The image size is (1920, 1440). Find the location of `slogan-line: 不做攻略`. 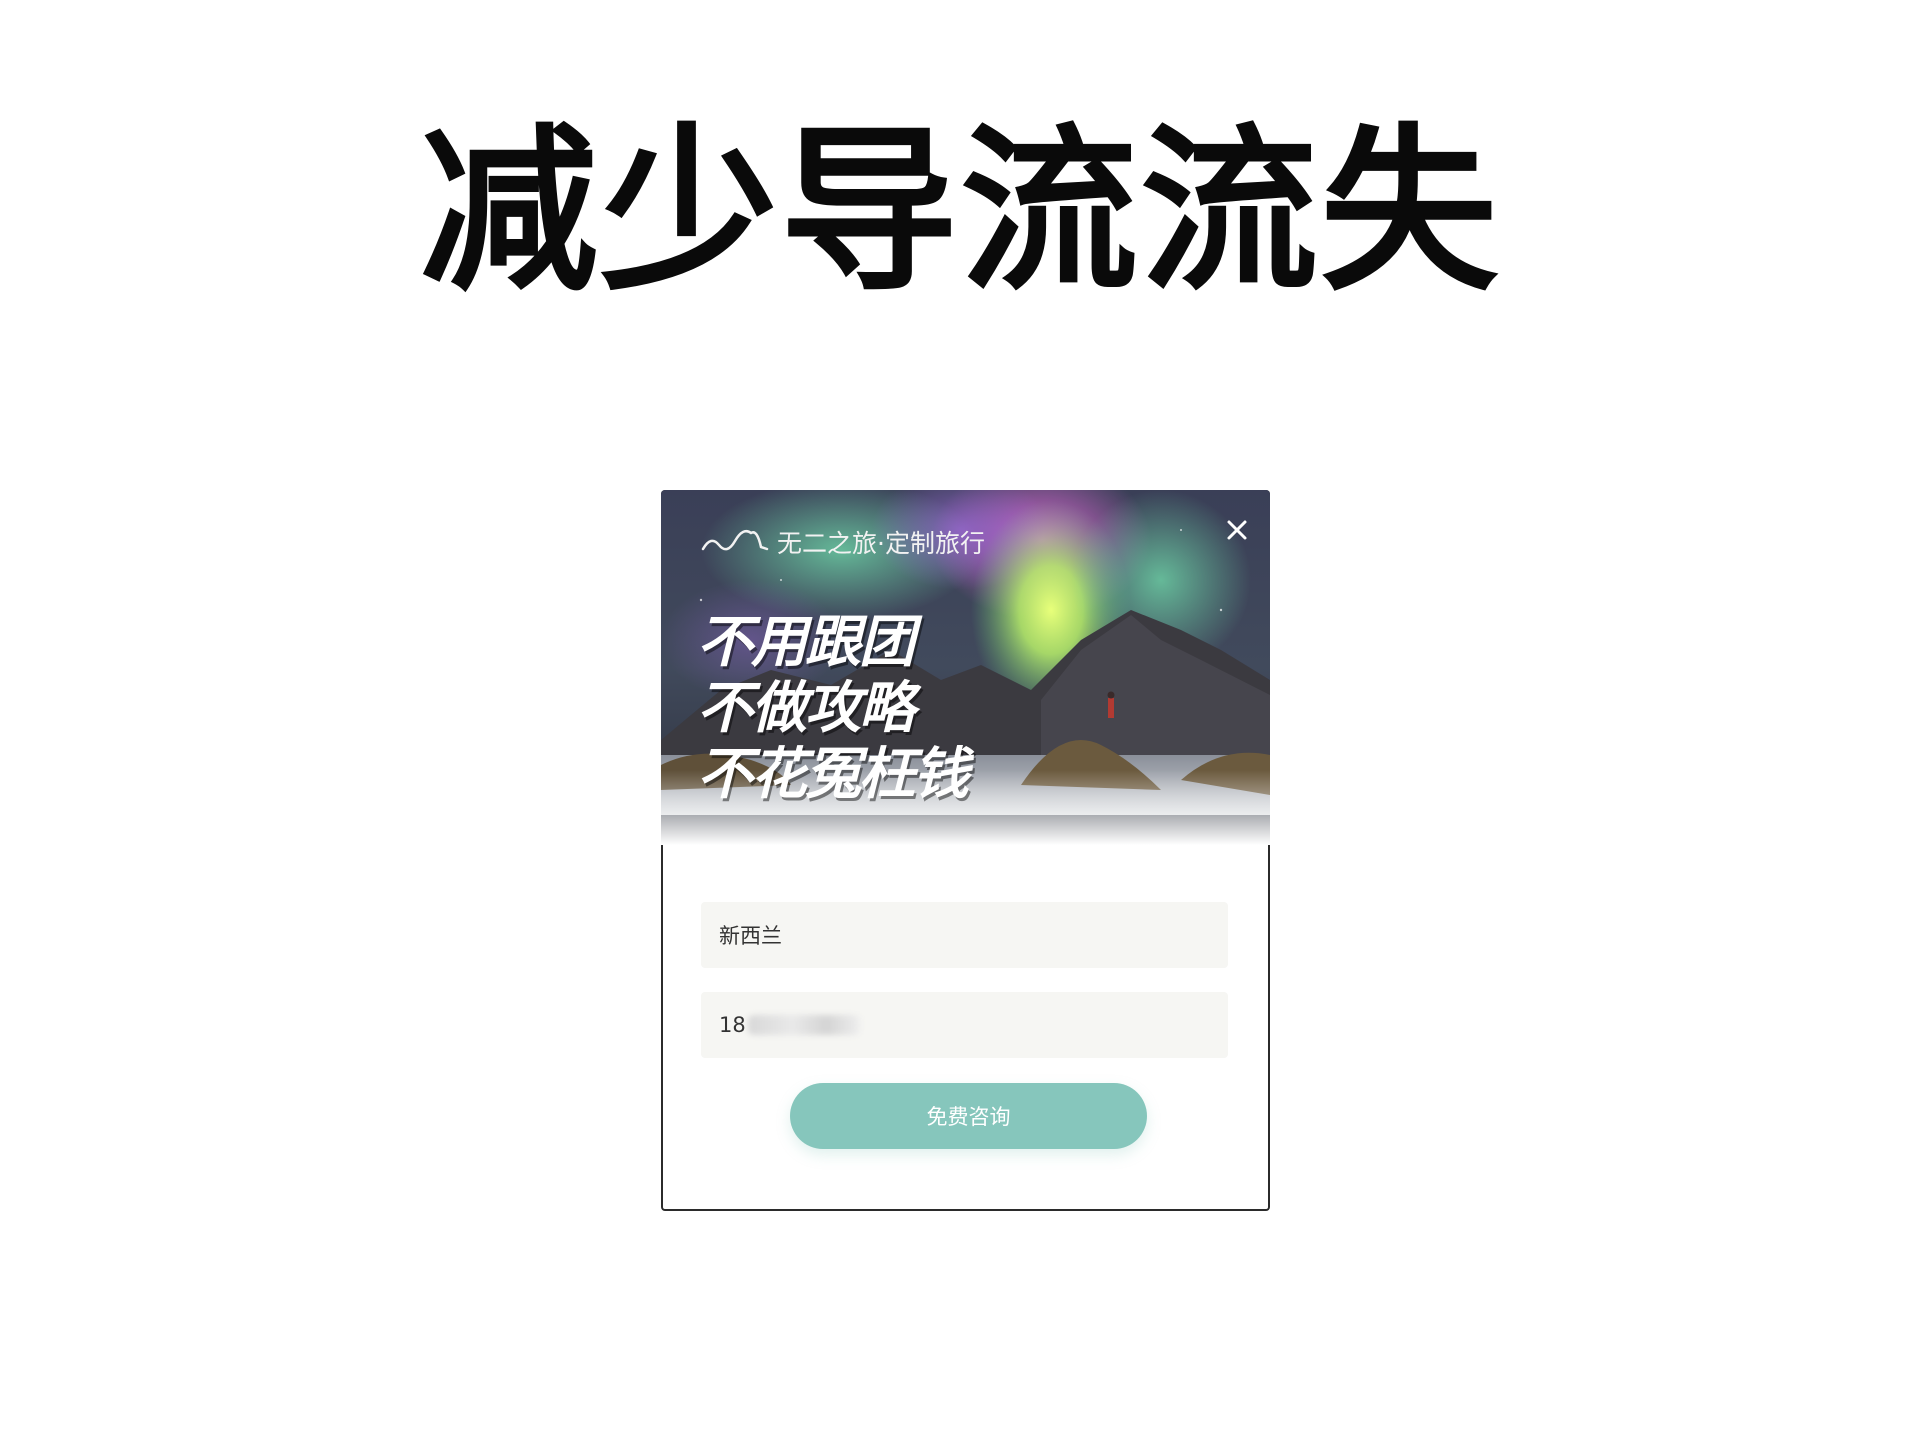

slogan-line: 不做攻略 is located at coordinates (806, 708).